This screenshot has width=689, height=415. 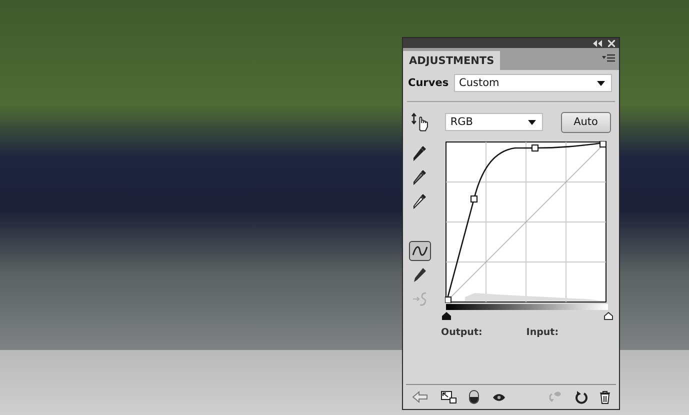 I want to click on expand-view-icon, so click(x=448, y=397).